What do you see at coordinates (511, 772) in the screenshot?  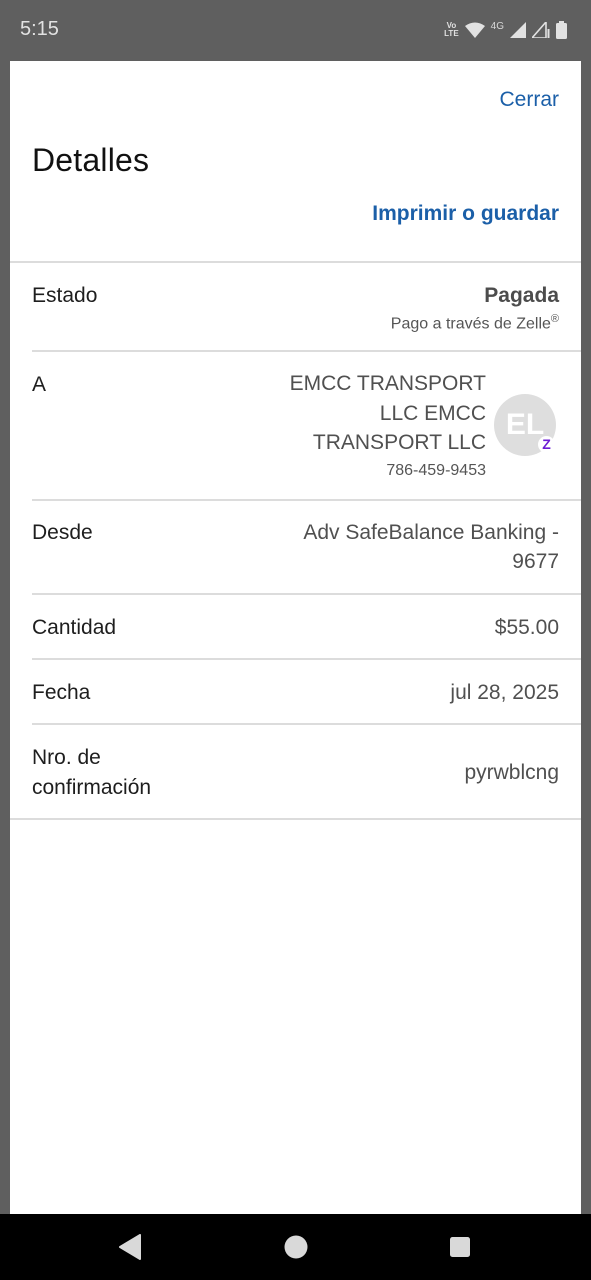 I see `confirmation-value: pyrwblcng` at bounding box center [511, 772].